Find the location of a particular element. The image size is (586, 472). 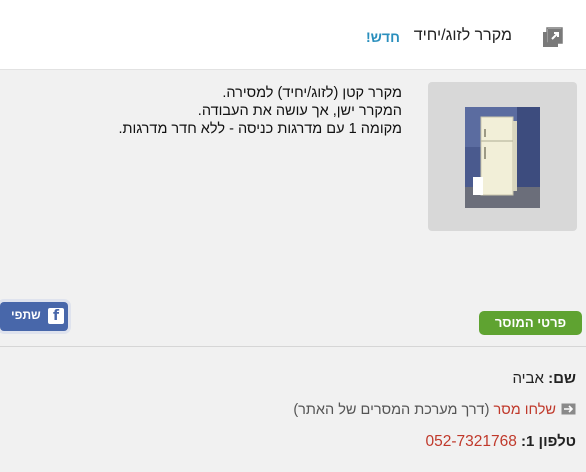

listing-title: מקרר לזוג/יחיד is located at coordinates (463, 36).